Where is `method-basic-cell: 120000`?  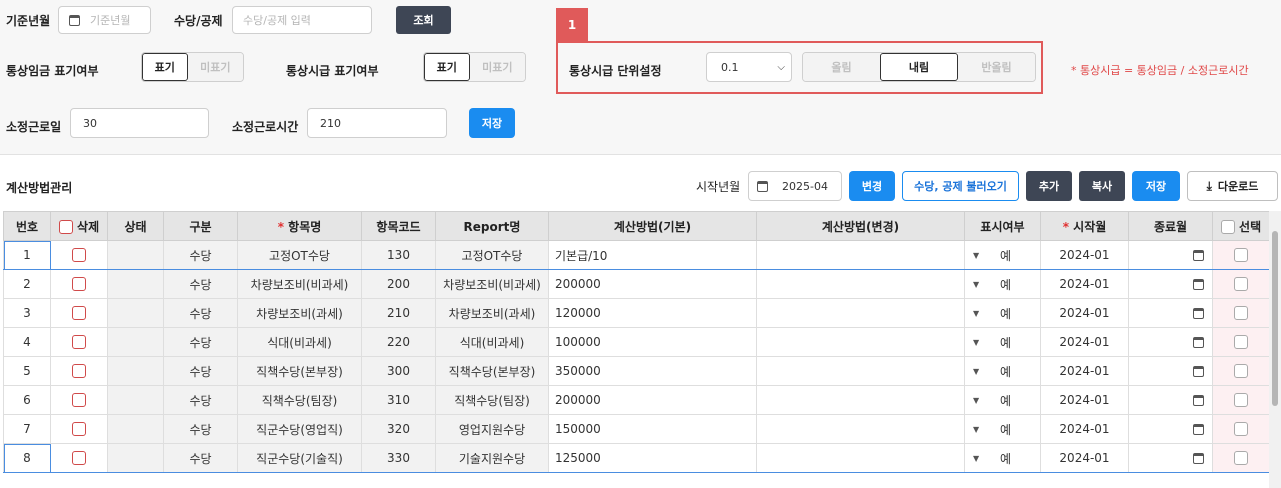
method-basic-cell: 120000 is located at coordinates (652, 313).